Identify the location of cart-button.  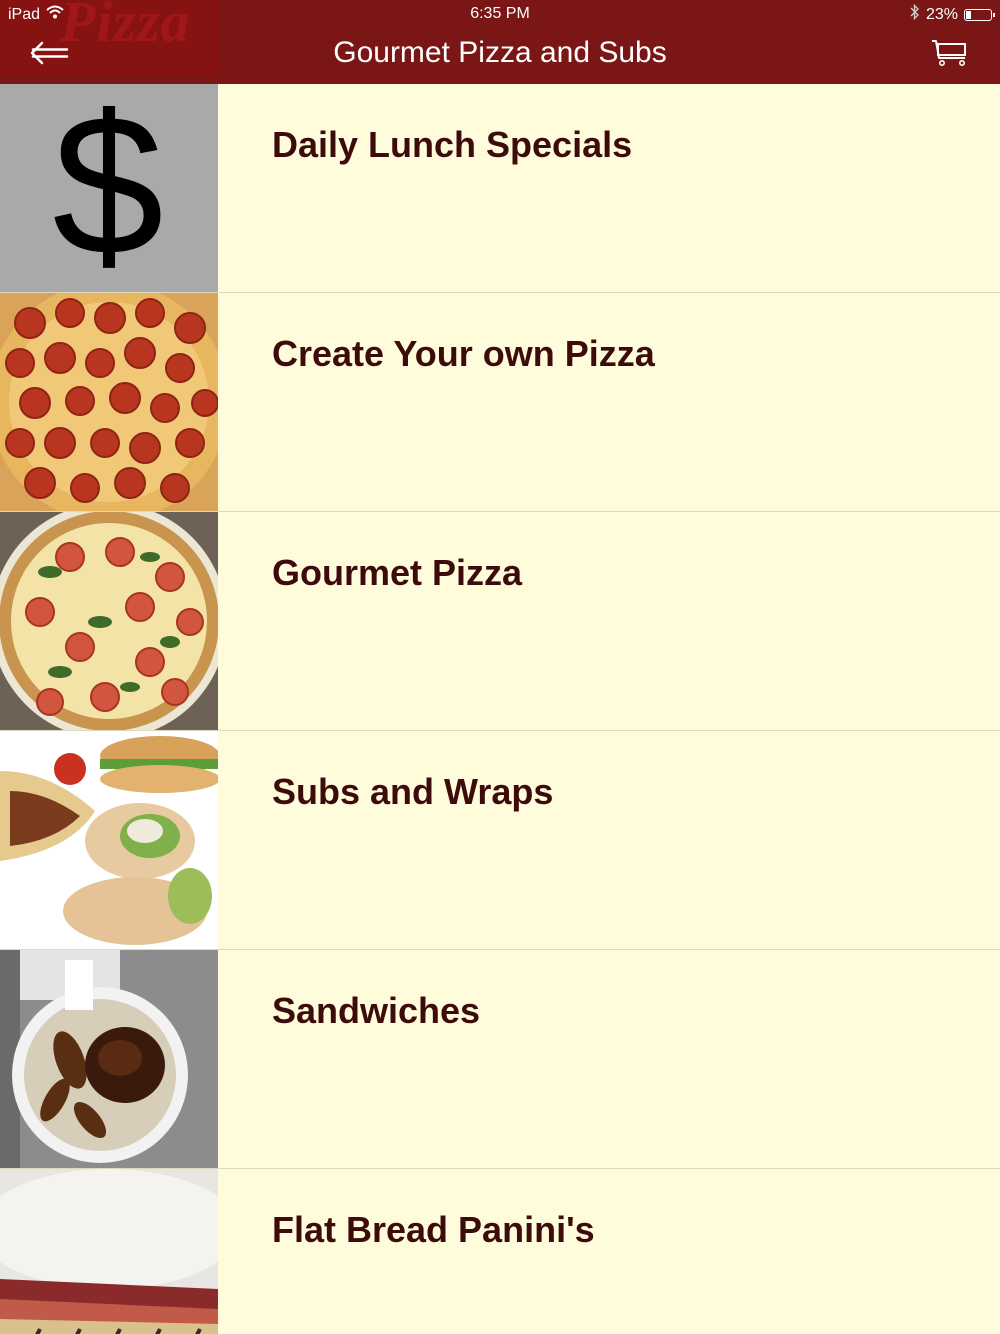
(950, 55).